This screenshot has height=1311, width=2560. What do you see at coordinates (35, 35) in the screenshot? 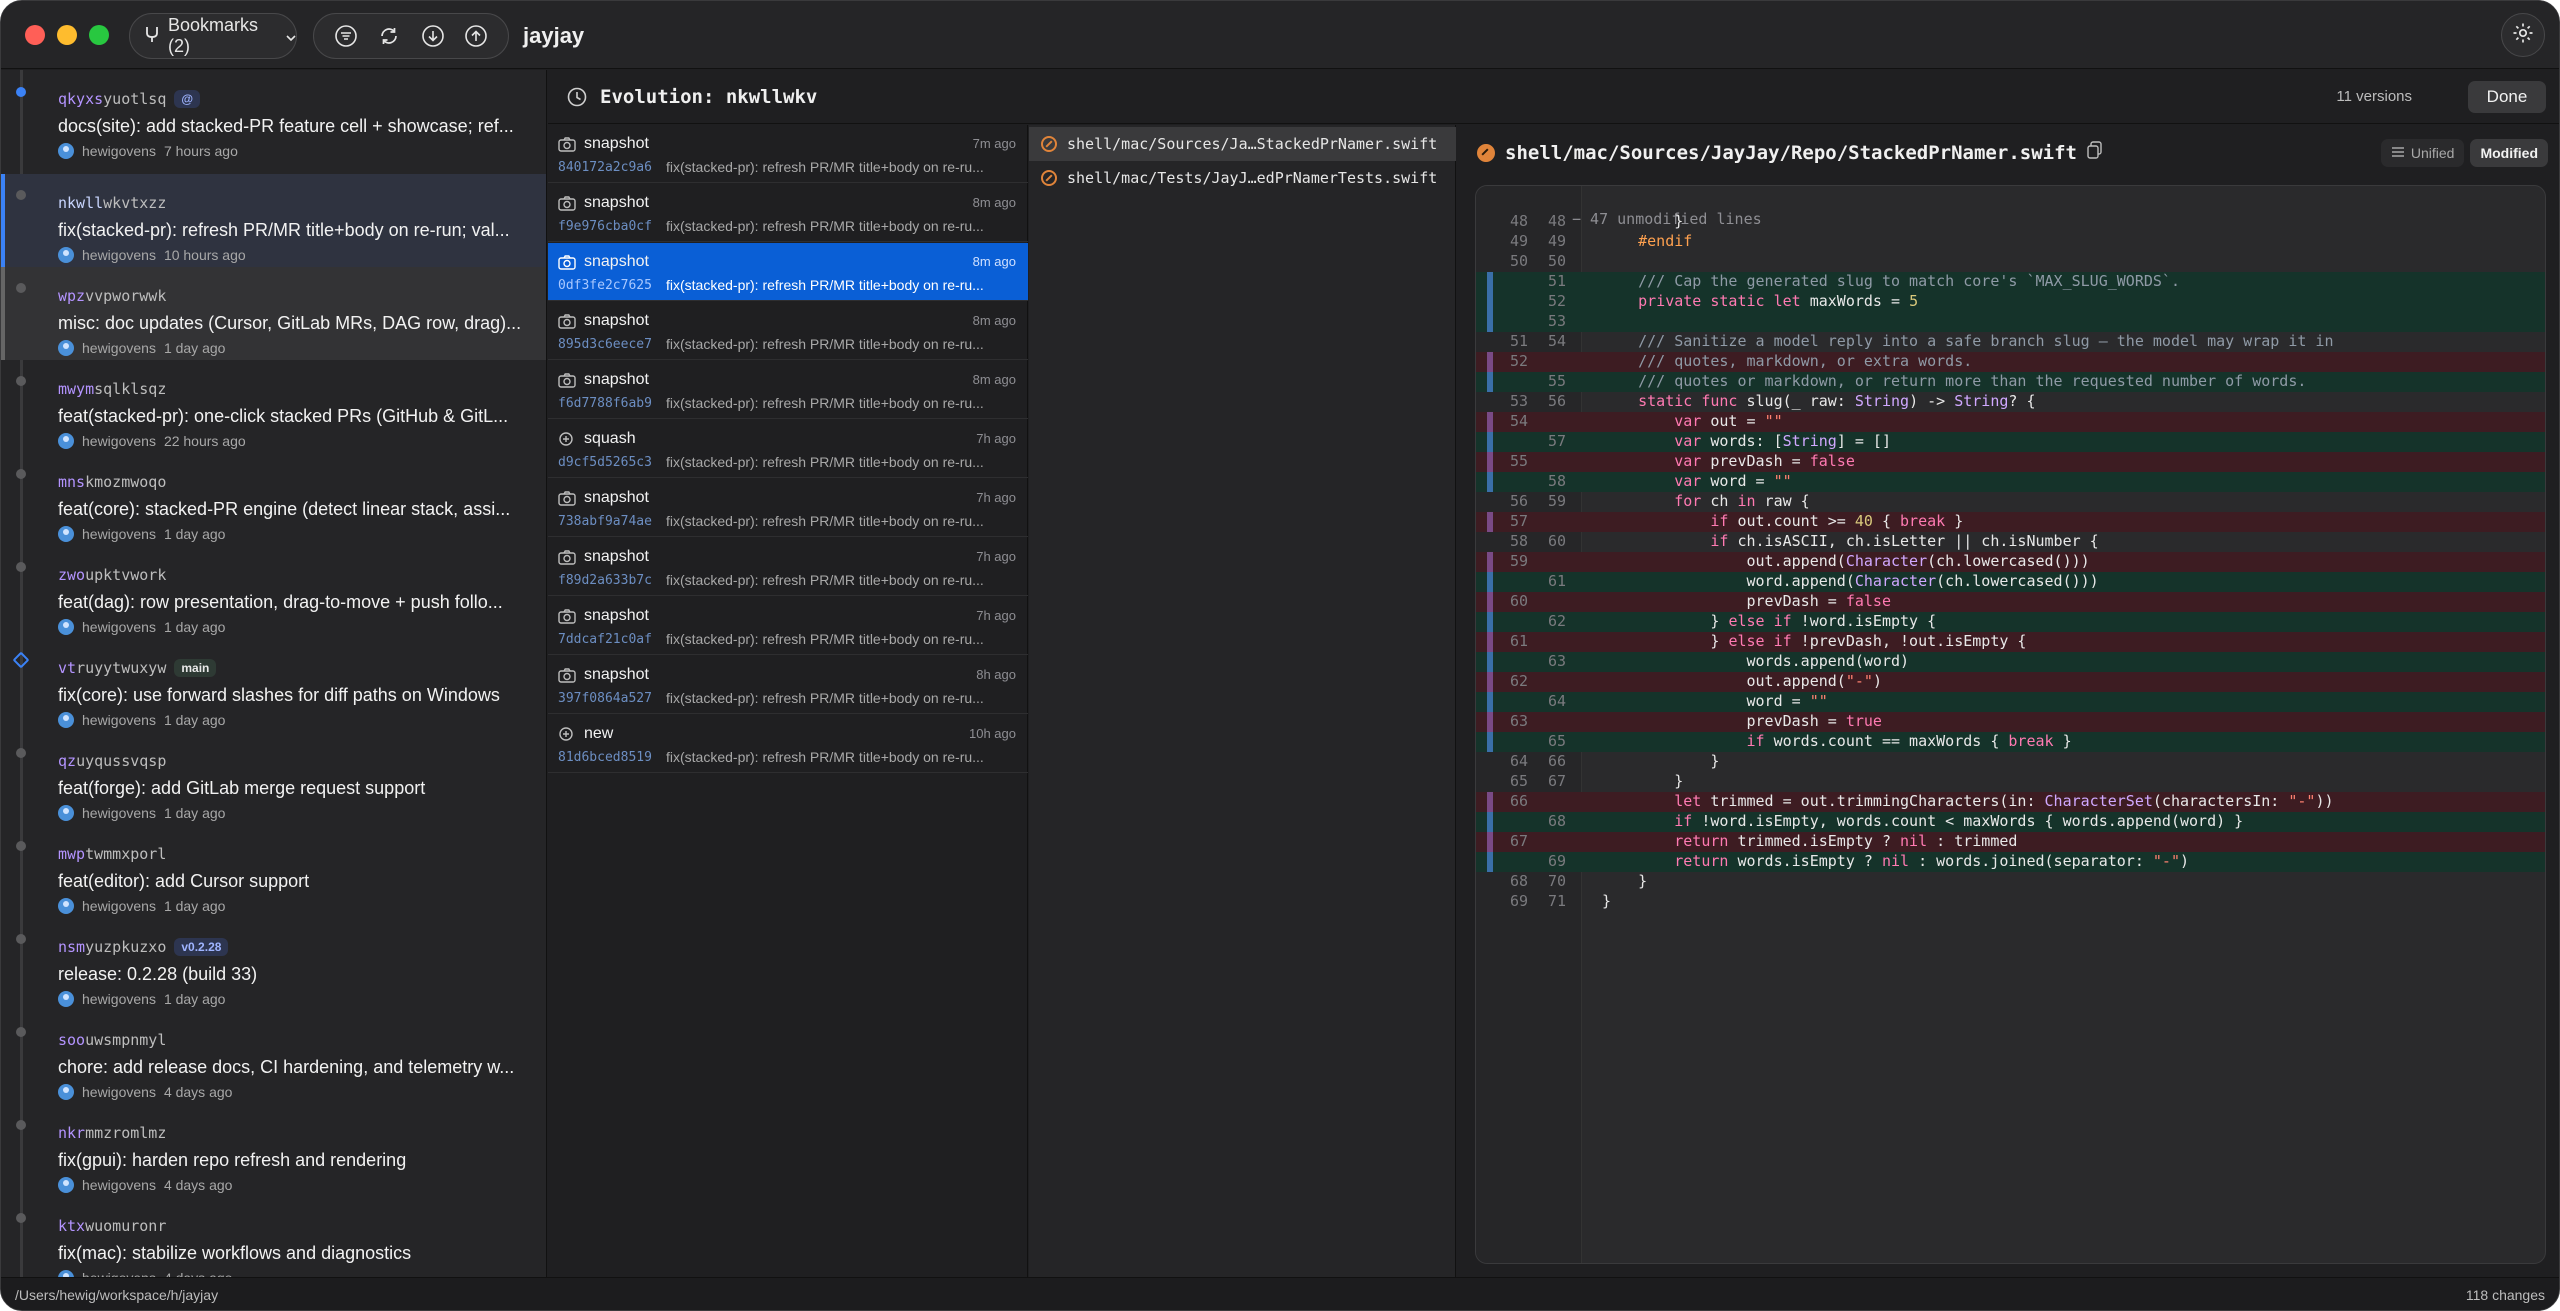
I see `close-window-button` at bounding box center [35, 35].